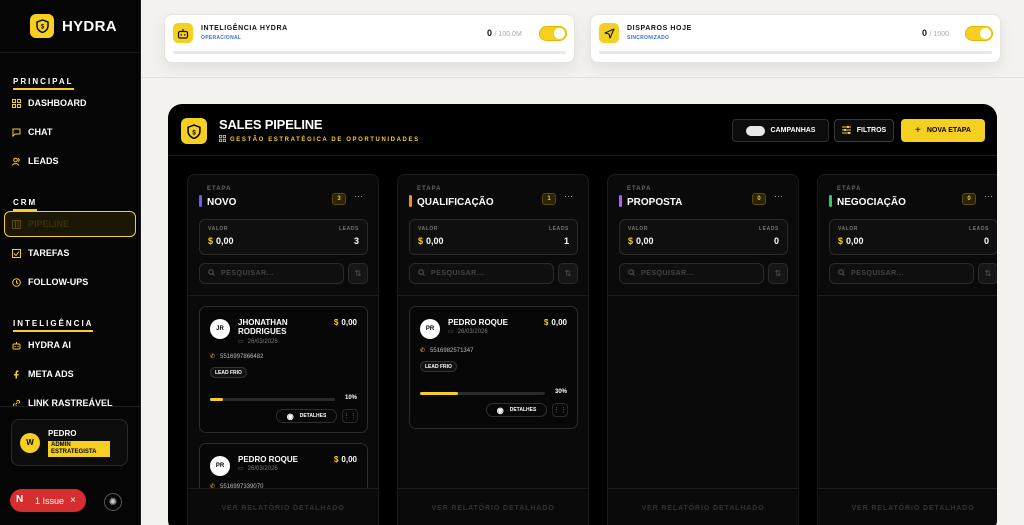 This screenshot has width=1024, height=525. I want to click on page-title: SALES PIPELINE, so click(271, 124).